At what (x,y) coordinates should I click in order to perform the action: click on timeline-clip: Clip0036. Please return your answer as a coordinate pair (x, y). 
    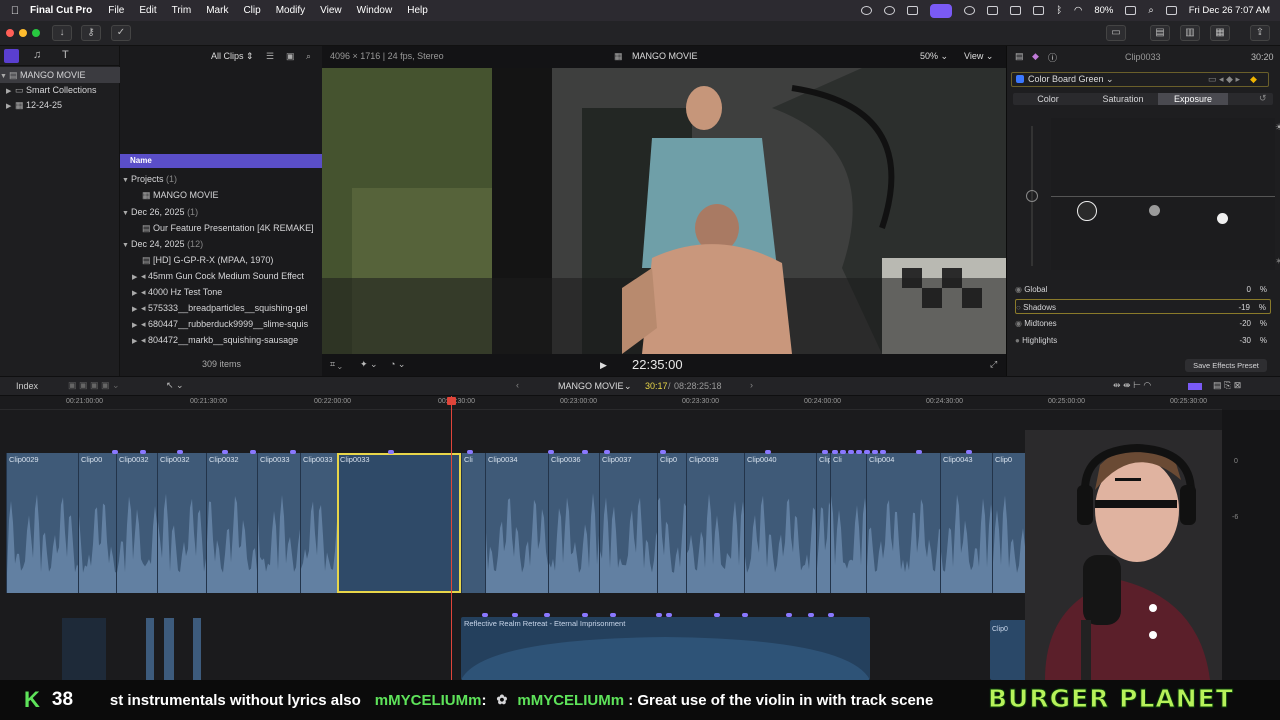
    Looking at the image, I should click on (573, 523).